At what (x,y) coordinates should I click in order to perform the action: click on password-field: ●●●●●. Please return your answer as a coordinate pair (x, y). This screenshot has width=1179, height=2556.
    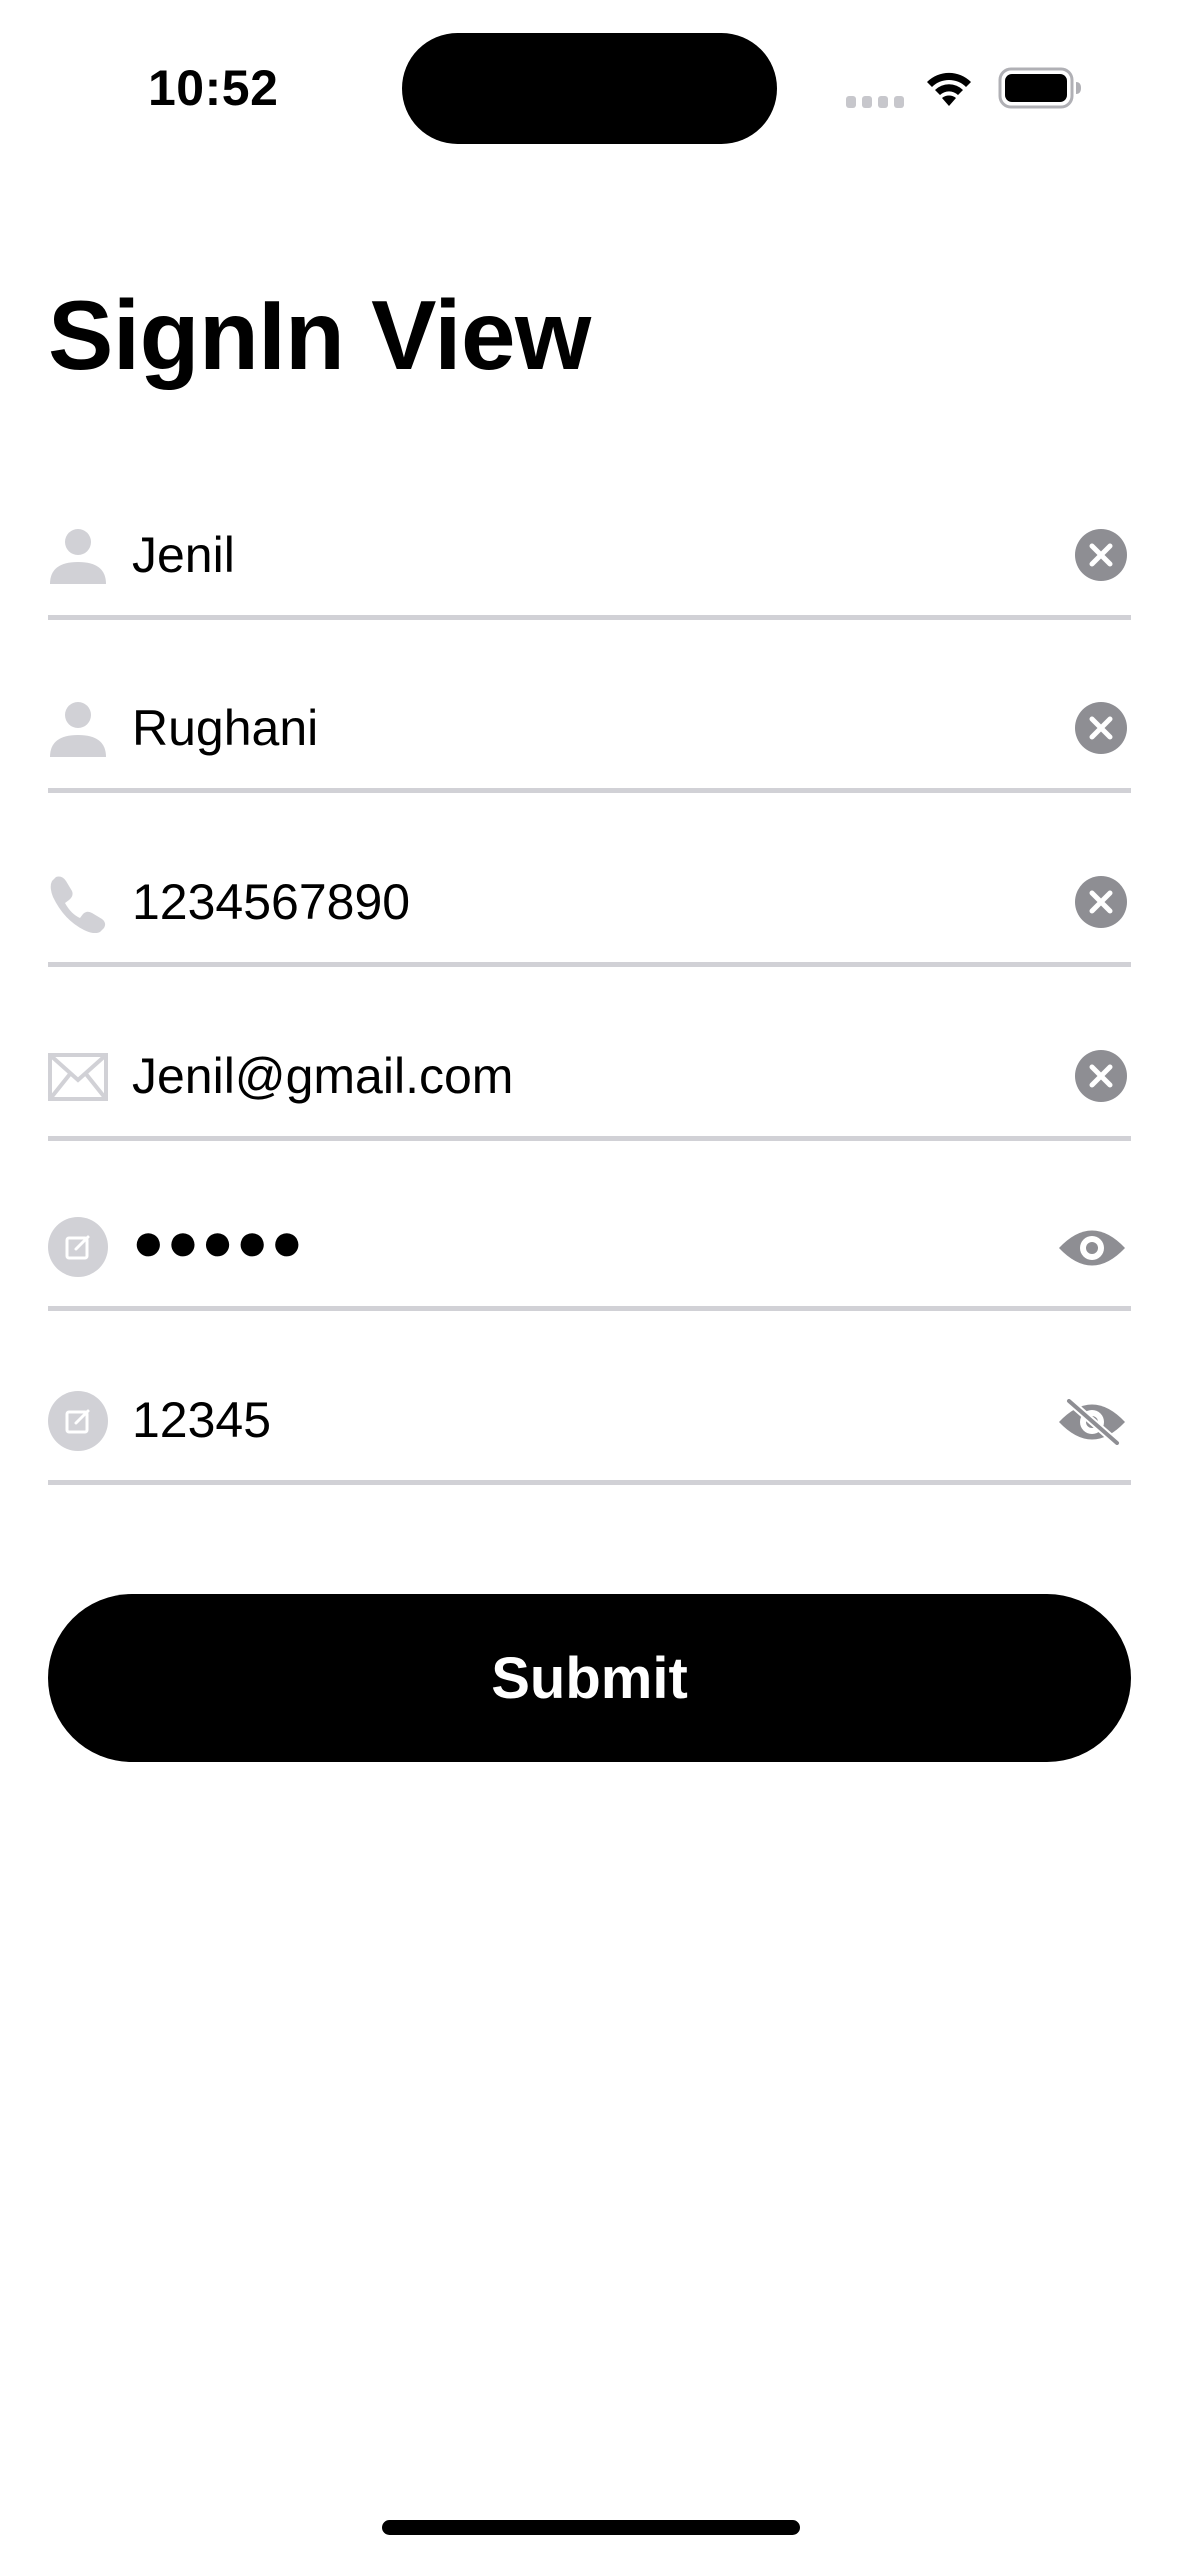
    Looking at the image, I should click on (589, 1253).